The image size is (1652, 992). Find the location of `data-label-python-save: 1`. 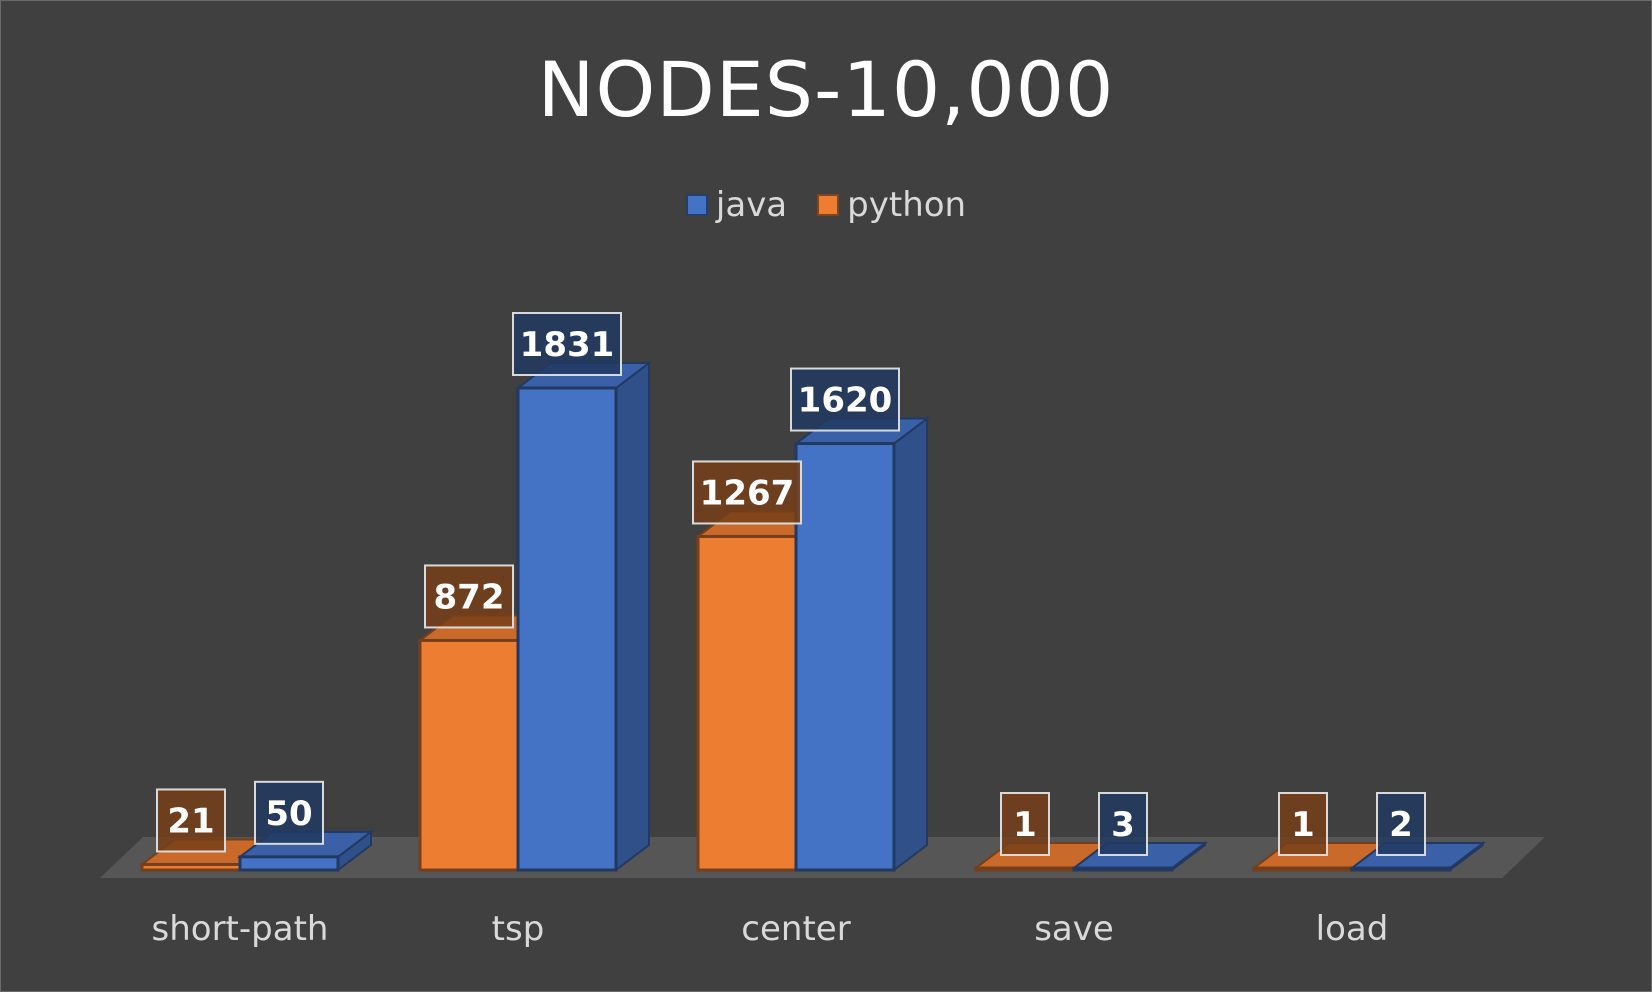

data-label-python-save: 1 is located at coordinates (1025, 824).